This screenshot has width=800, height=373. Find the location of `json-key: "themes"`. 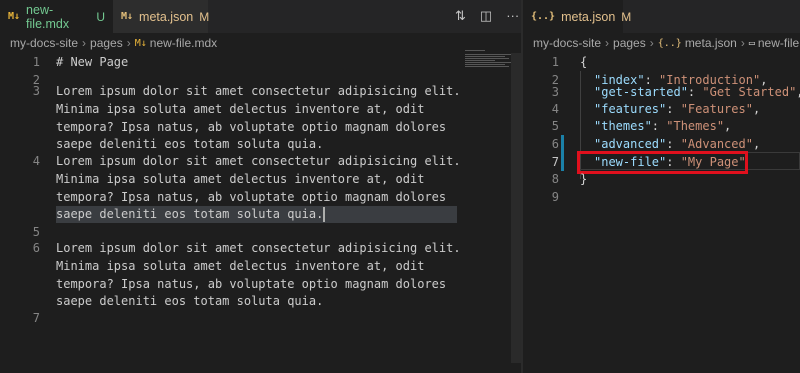

json-key: "themes" is located at coordinates (623, 126).